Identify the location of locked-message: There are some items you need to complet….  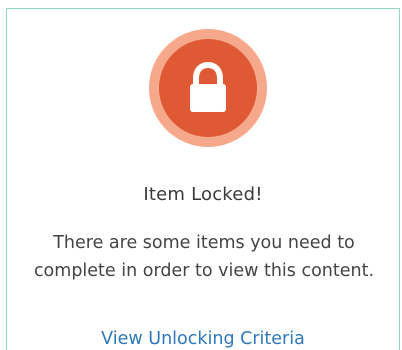
(204, 257).